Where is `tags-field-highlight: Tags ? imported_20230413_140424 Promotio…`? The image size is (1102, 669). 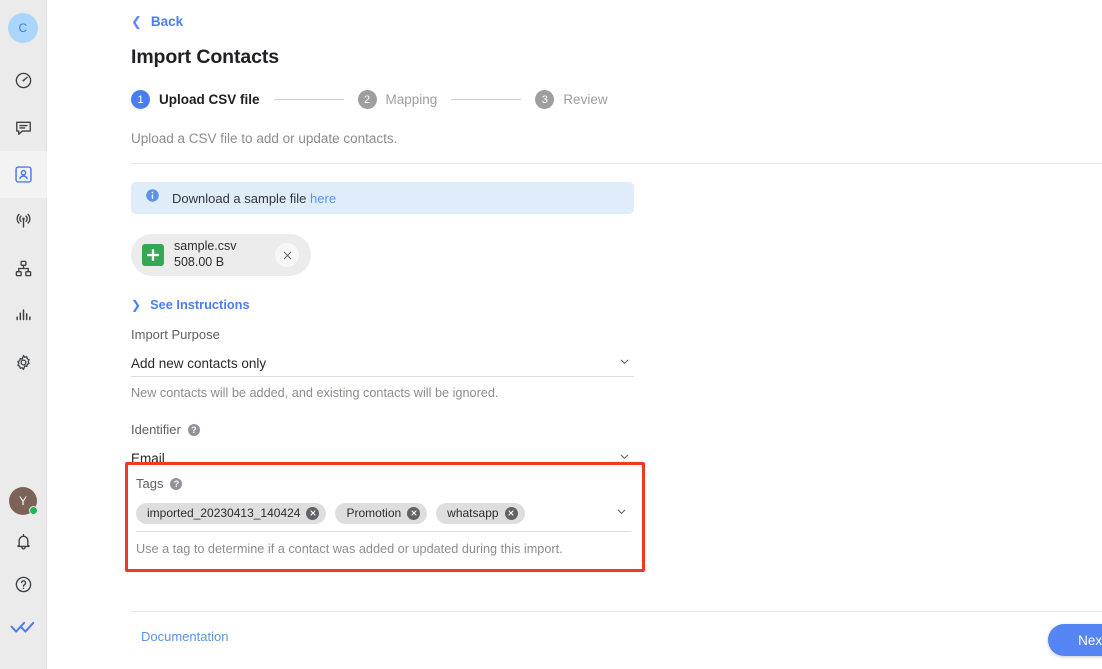
tags-field-highlight: Tags ? imported_20230413_140424 Promotio… is located at coordinates (385, 517).